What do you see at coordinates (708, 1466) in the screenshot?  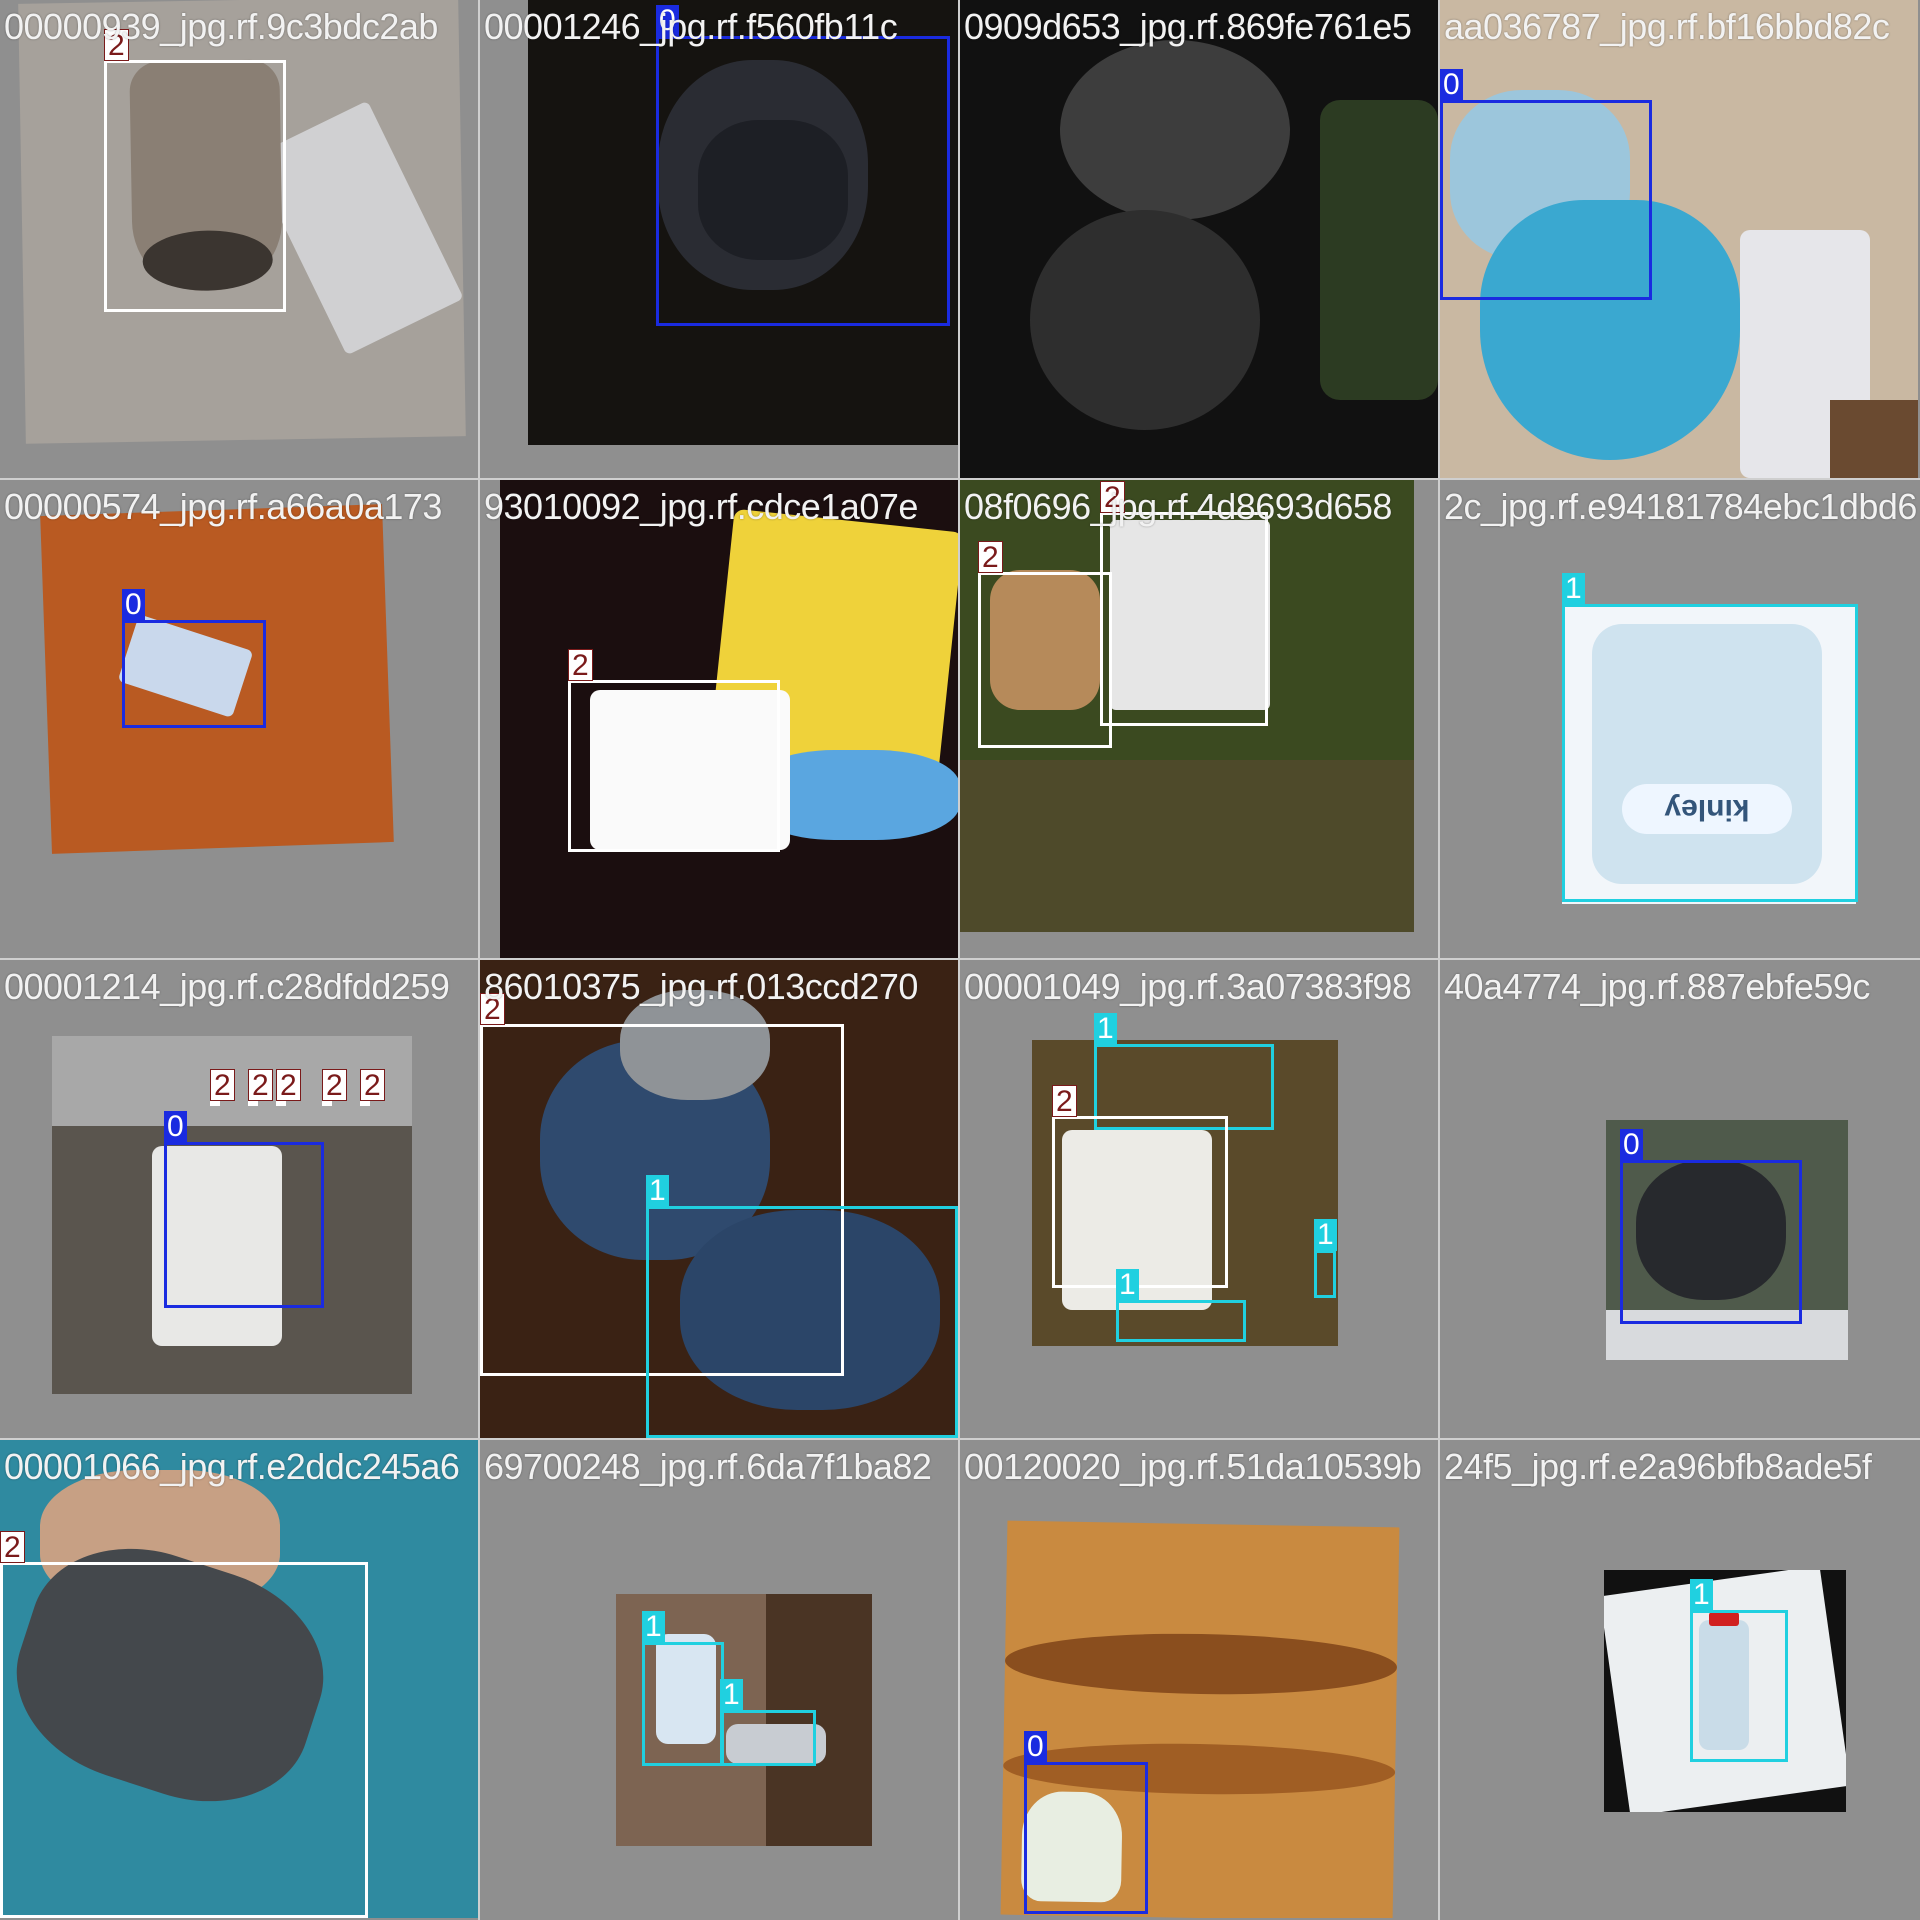 I see `tile-filename: 69700248_jpg.rf.6da7f1ba82` at bounding box center [708, 1466].